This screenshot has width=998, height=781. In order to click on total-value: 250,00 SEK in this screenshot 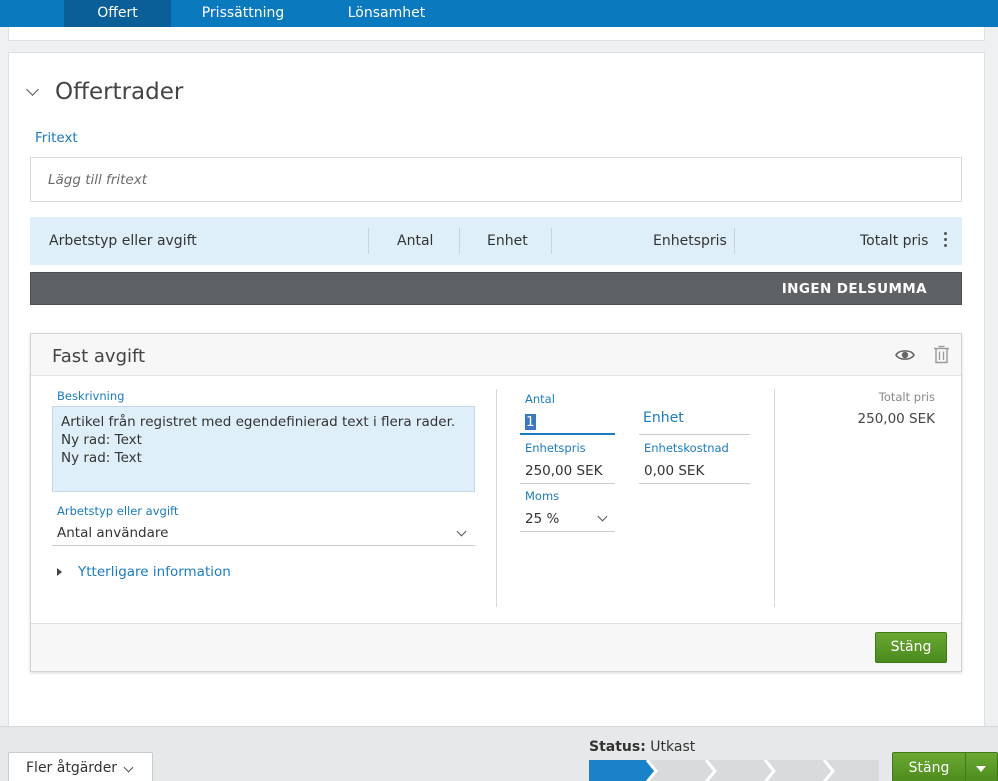, I will do `click(896, 419)`.